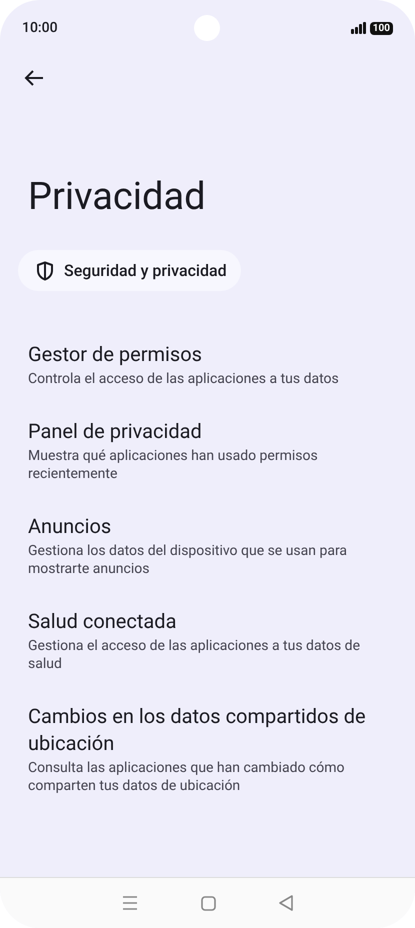 Image resolution: width=415 pixels, height=928 pixels. I want to click on item-title: Salud conectada, so click(103, 621).